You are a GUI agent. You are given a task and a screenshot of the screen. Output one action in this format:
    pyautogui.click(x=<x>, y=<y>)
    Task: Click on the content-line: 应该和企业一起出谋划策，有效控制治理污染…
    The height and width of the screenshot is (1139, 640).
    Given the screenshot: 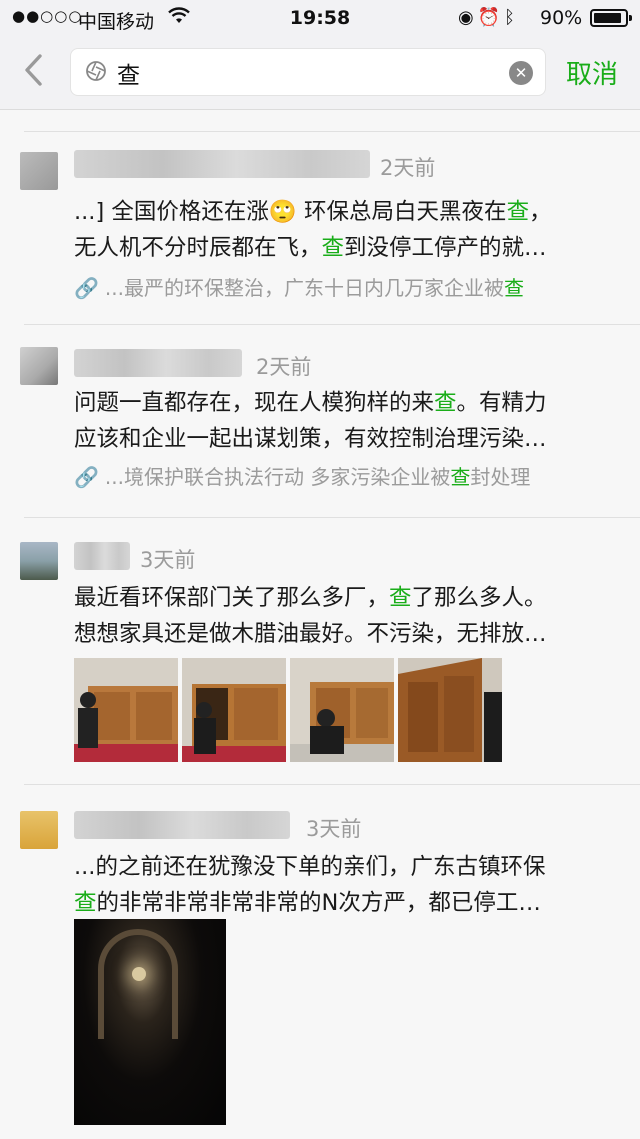 What is the action you would take?
    pyautogui.click(x=310, y=439)
    